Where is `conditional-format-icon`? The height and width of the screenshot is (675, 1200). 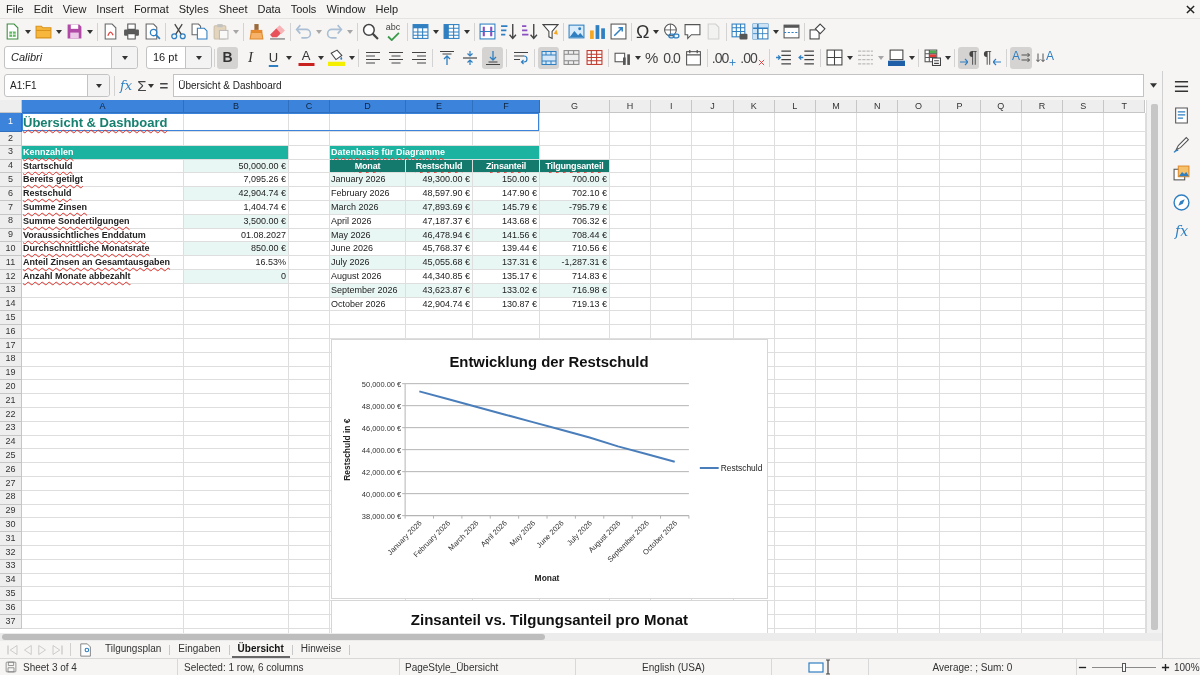
conditional-format-icon is located at coordinates (932, 57).